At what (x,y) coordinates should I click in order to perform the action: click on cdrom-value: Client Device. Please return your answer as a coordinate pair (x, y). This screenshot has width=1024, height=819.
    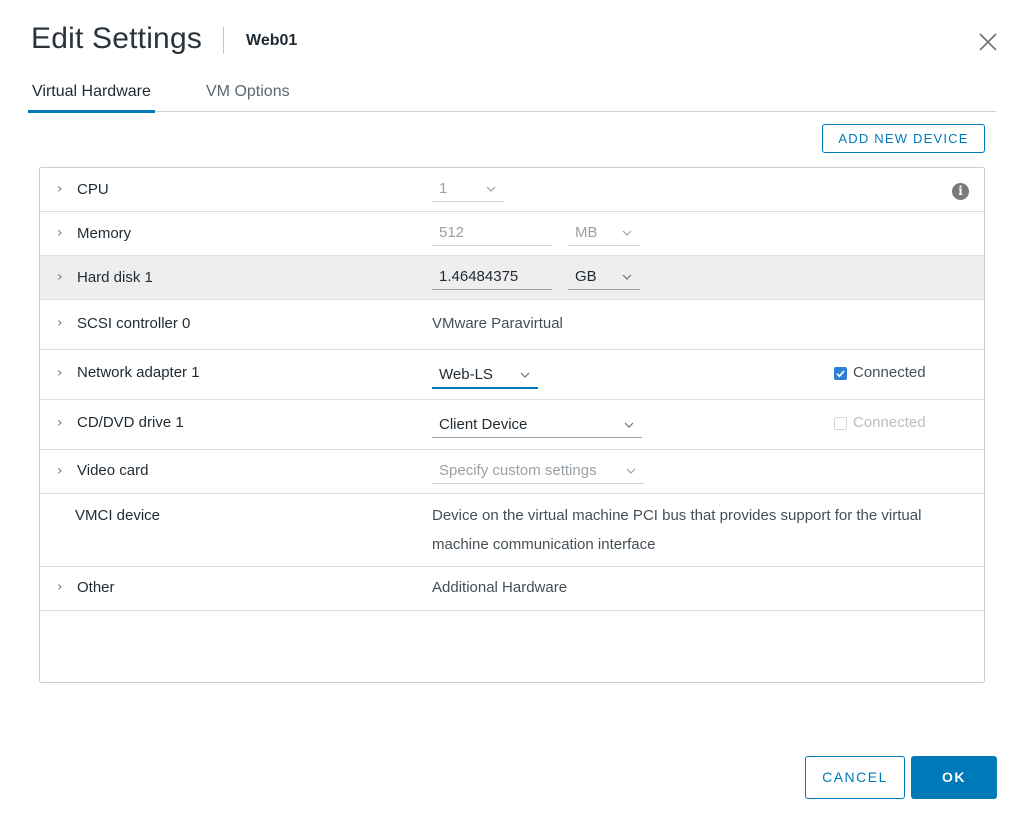
    Looking at the image, I should click on (483, 424).